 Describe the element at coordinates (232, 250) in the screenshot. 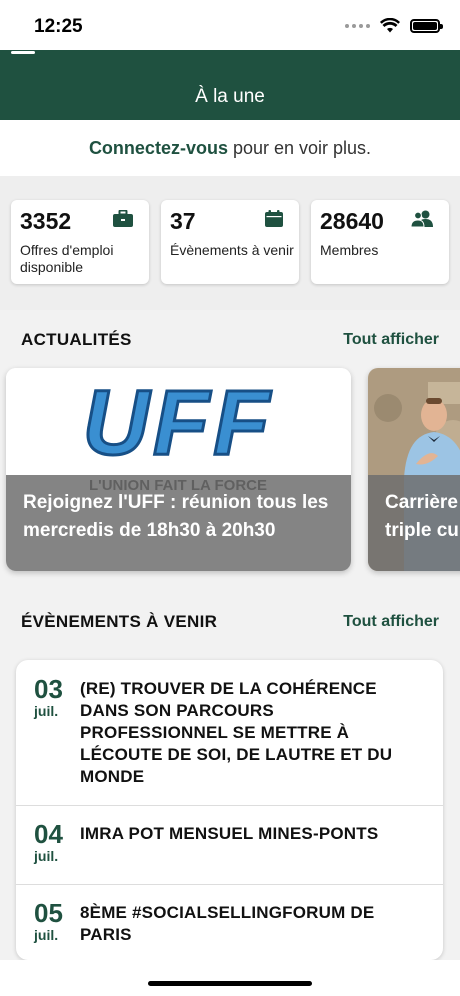

I see `stat-label: Évènements à venir` at that location.